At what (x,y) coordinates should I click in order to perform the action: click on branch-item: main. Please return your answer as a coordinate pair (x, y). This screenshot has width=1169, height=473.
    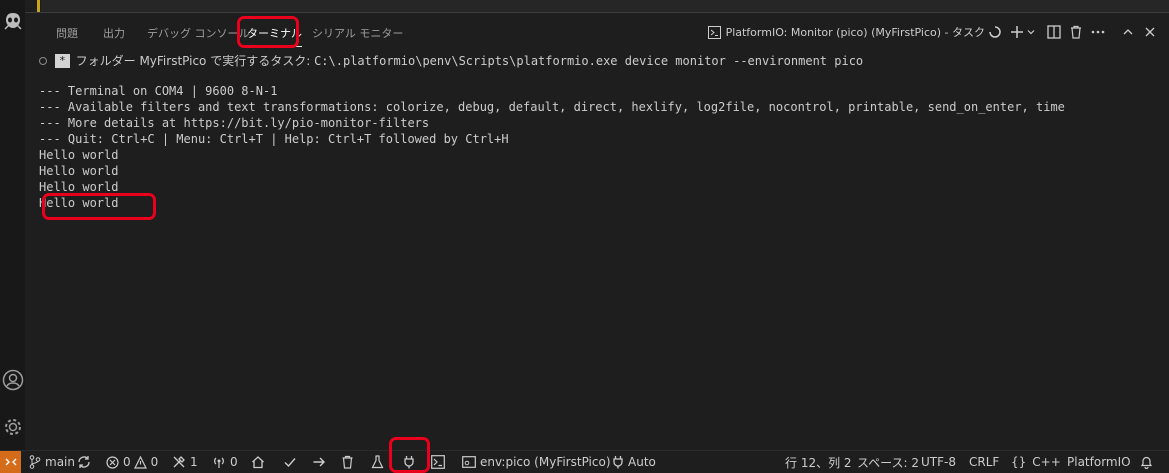
    Looking at the image, I should click on (52, 462).